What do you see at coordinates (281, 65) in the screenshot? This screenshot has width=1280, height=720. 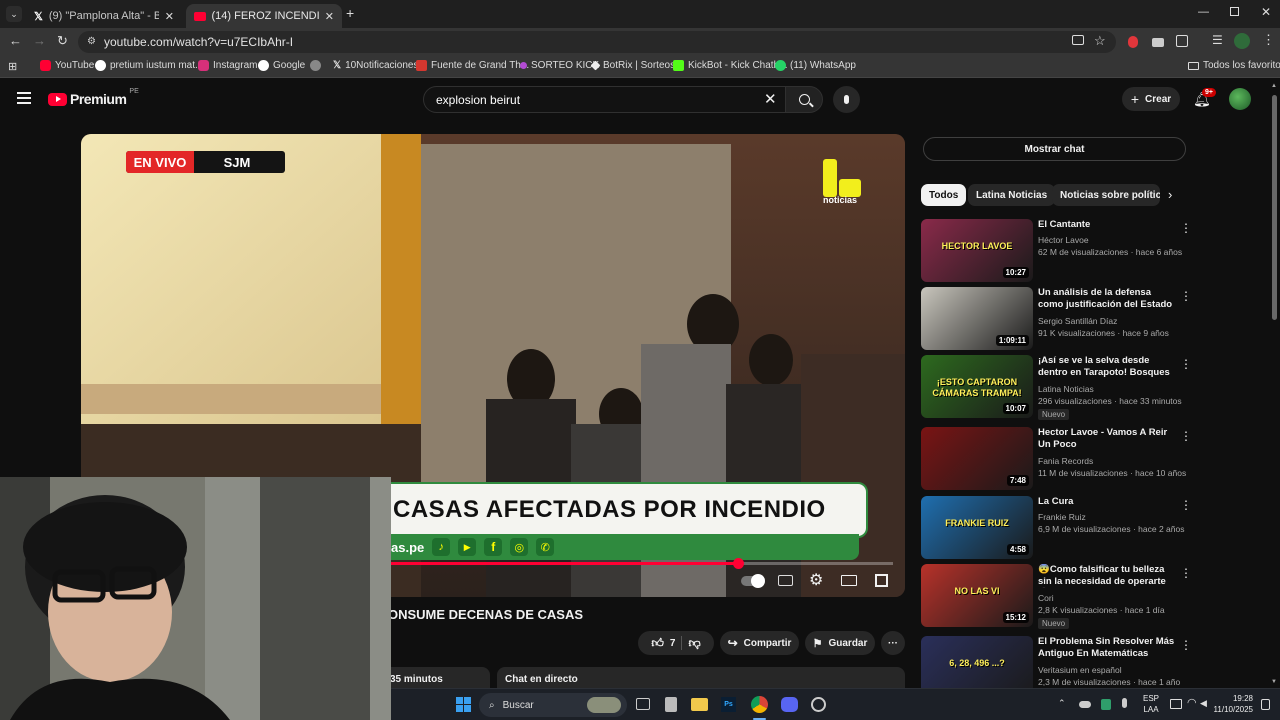 I see `bookmark-google: Google` at bounding box center [281, 65].